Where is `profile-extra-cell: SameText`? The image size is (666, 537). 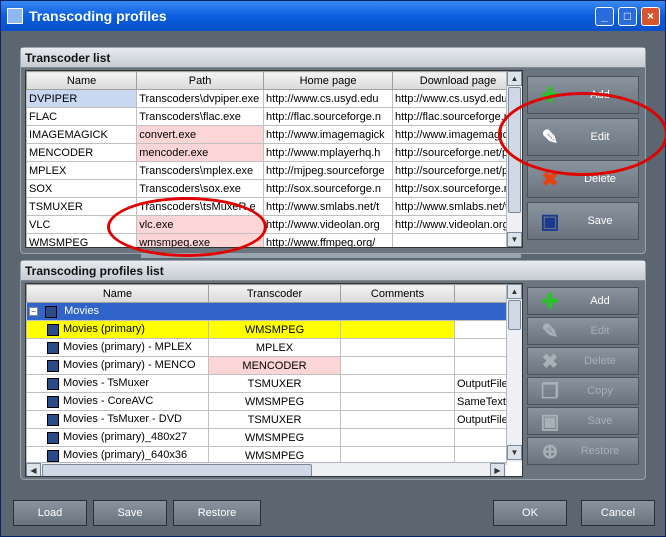 profile-extra-cell: SameText is located at coordinates (480, 401).